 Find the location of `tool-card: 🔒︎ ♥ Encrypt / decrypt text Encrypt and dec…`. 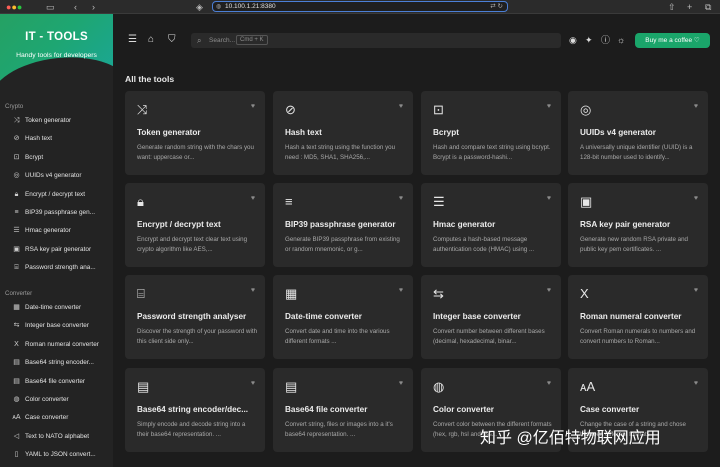

tool-card: 🔒︎ ♥ Encrypt / decrypt text Encrypt and dec… is located at coordinates (195, 225).